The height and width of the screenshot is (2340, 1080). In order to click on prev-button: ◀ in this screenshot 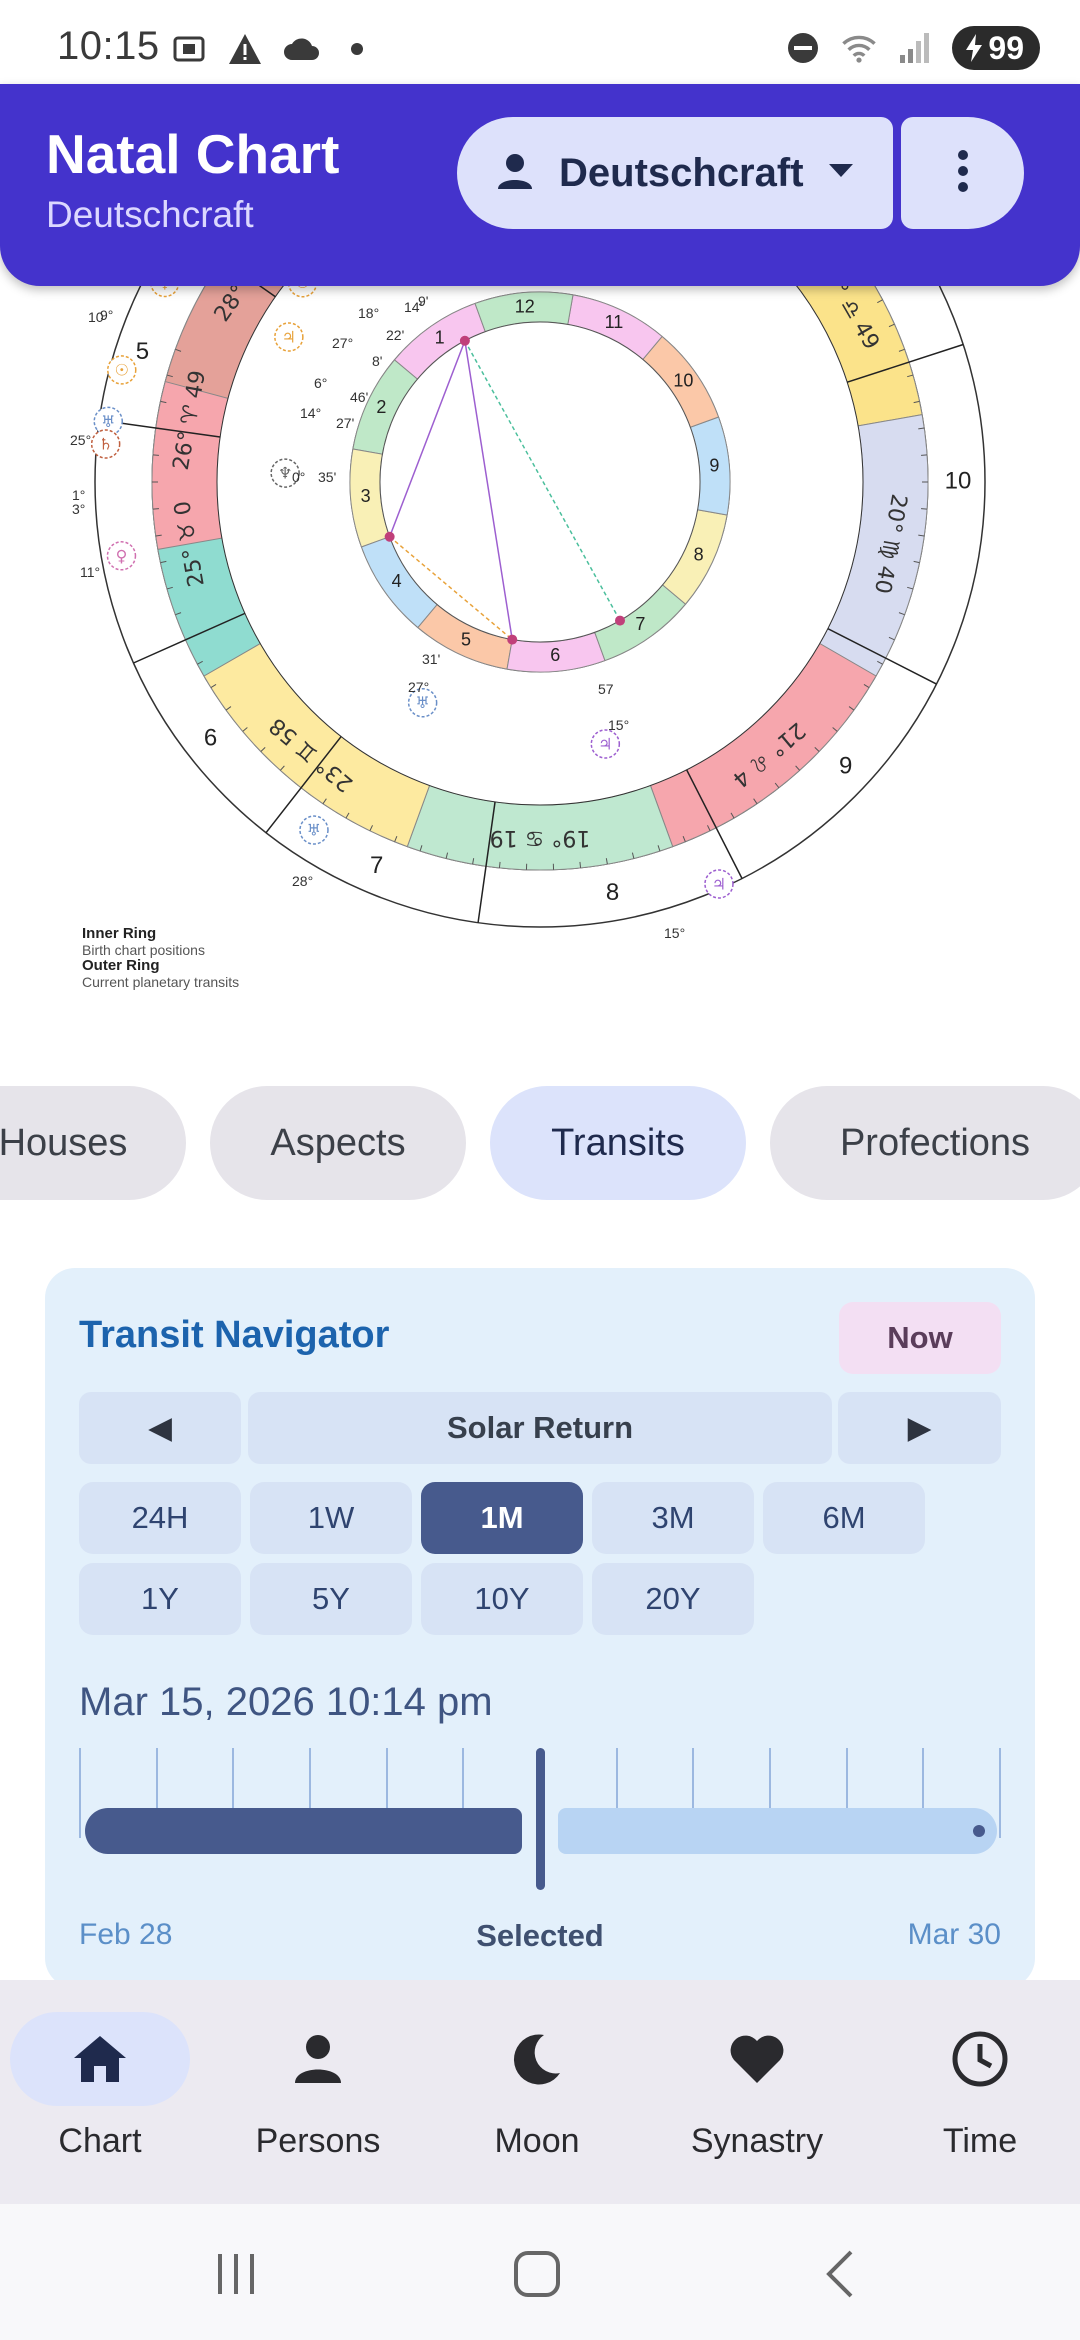, I will do `click(160, 1428)`.